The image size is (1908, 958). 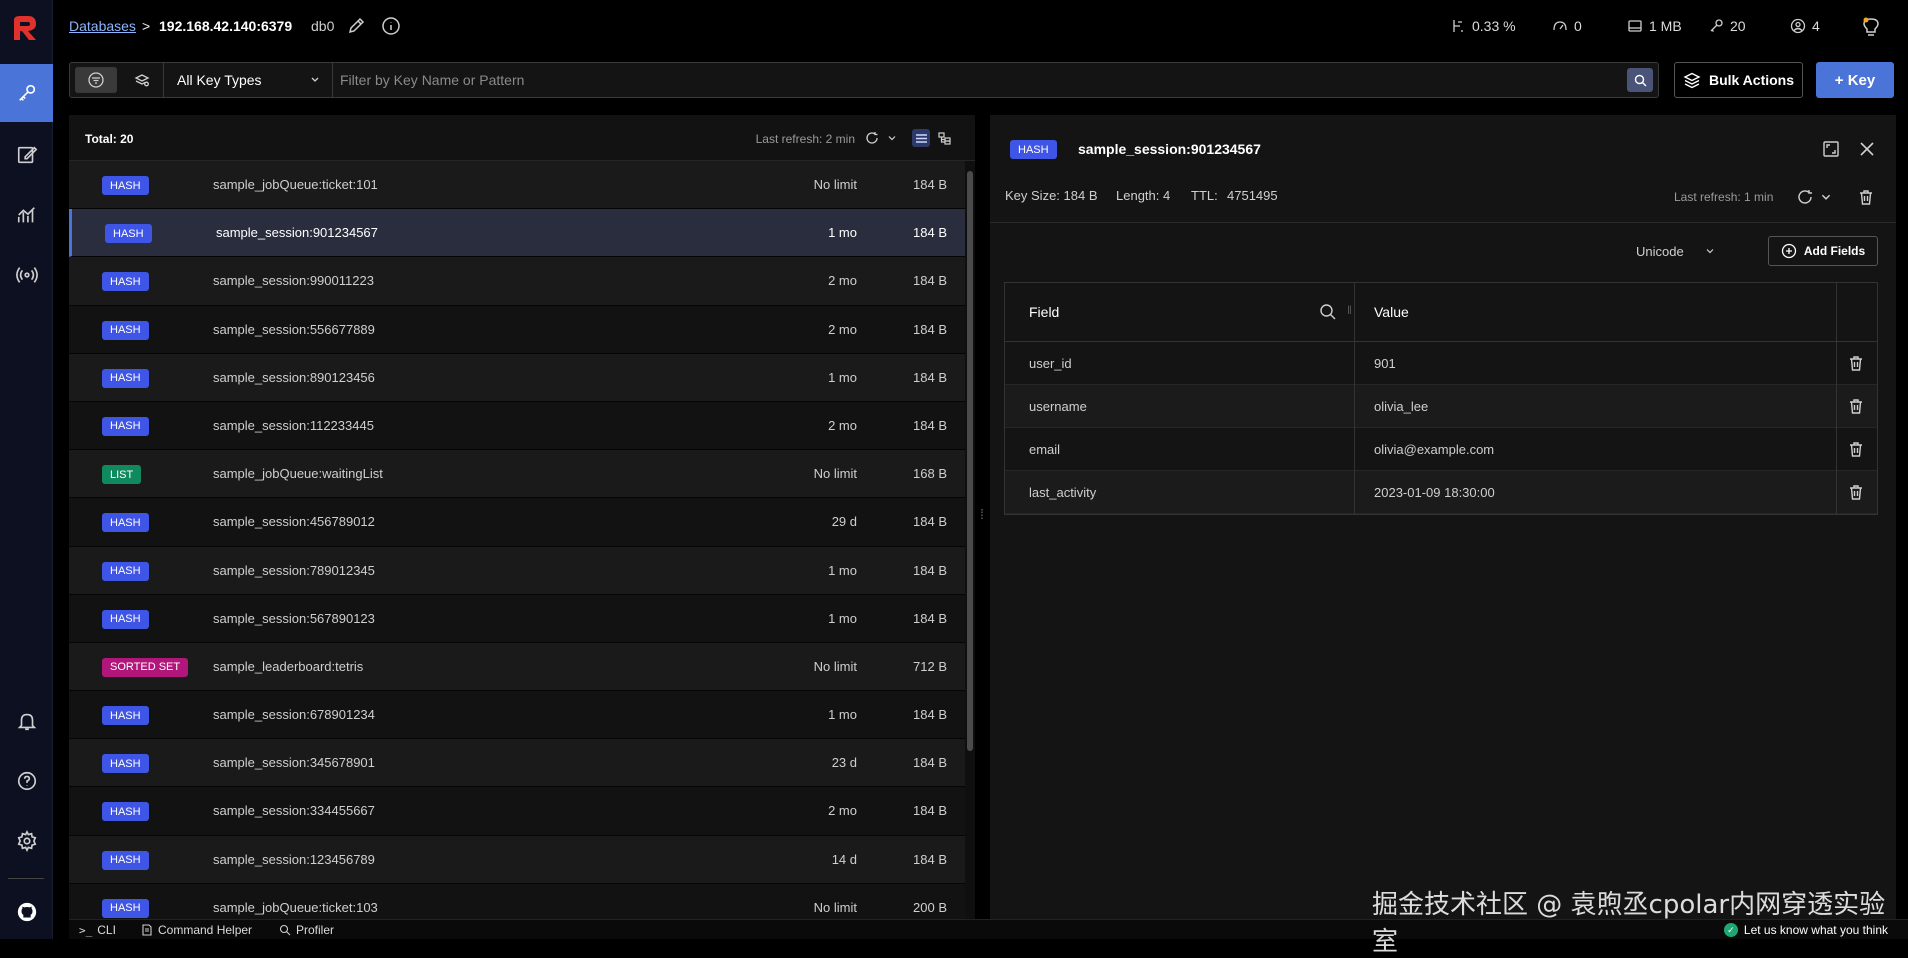 I want to click on broadcast-icon, so click(x=26, y=275).